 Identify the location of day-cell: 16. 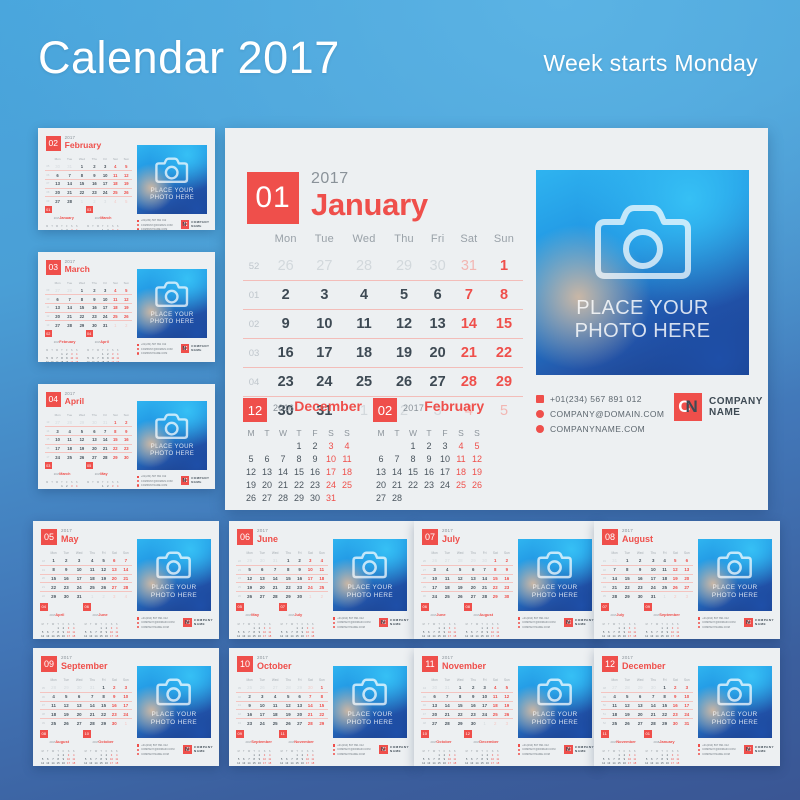
(286, 353).